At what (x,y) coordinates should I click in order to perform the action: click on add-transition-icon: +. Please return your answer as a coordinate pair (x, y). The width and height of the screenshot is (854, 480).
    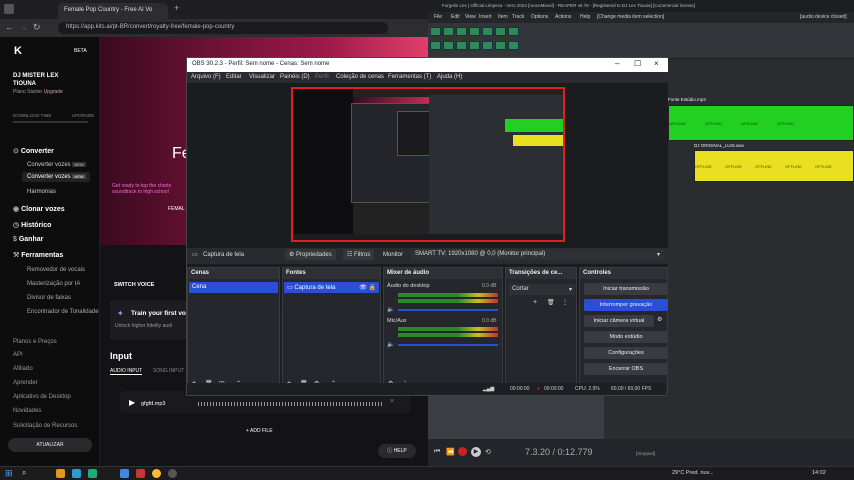
    Looking at the image, I should click on (535, 302).